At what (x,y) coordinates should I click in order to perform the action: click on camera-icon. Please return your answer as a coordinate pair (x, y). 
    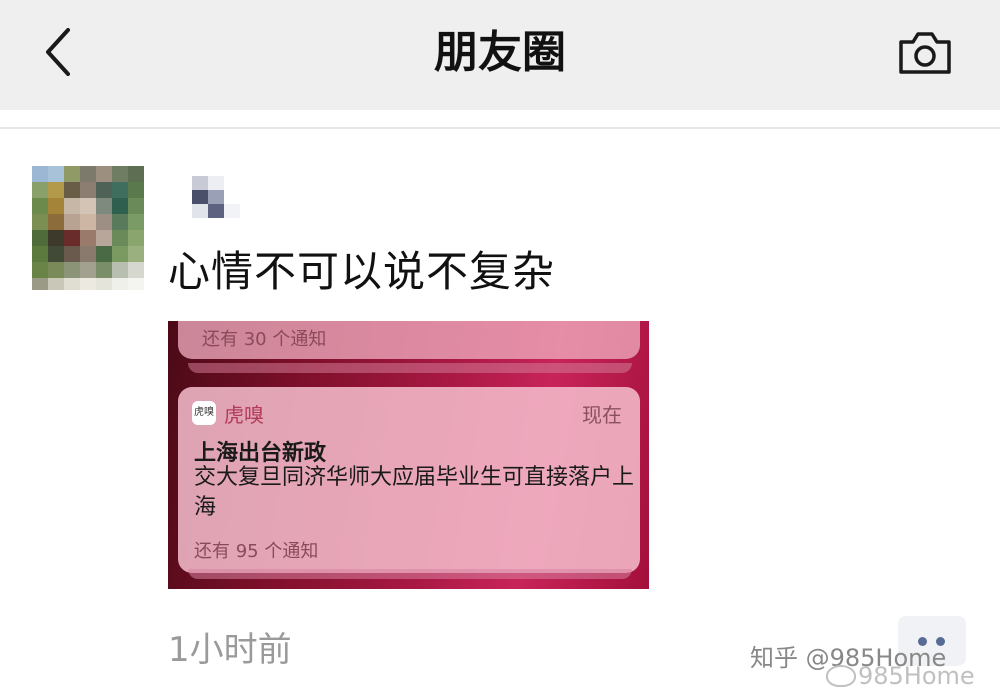
    Looking at the image, I should click on (925, 53).